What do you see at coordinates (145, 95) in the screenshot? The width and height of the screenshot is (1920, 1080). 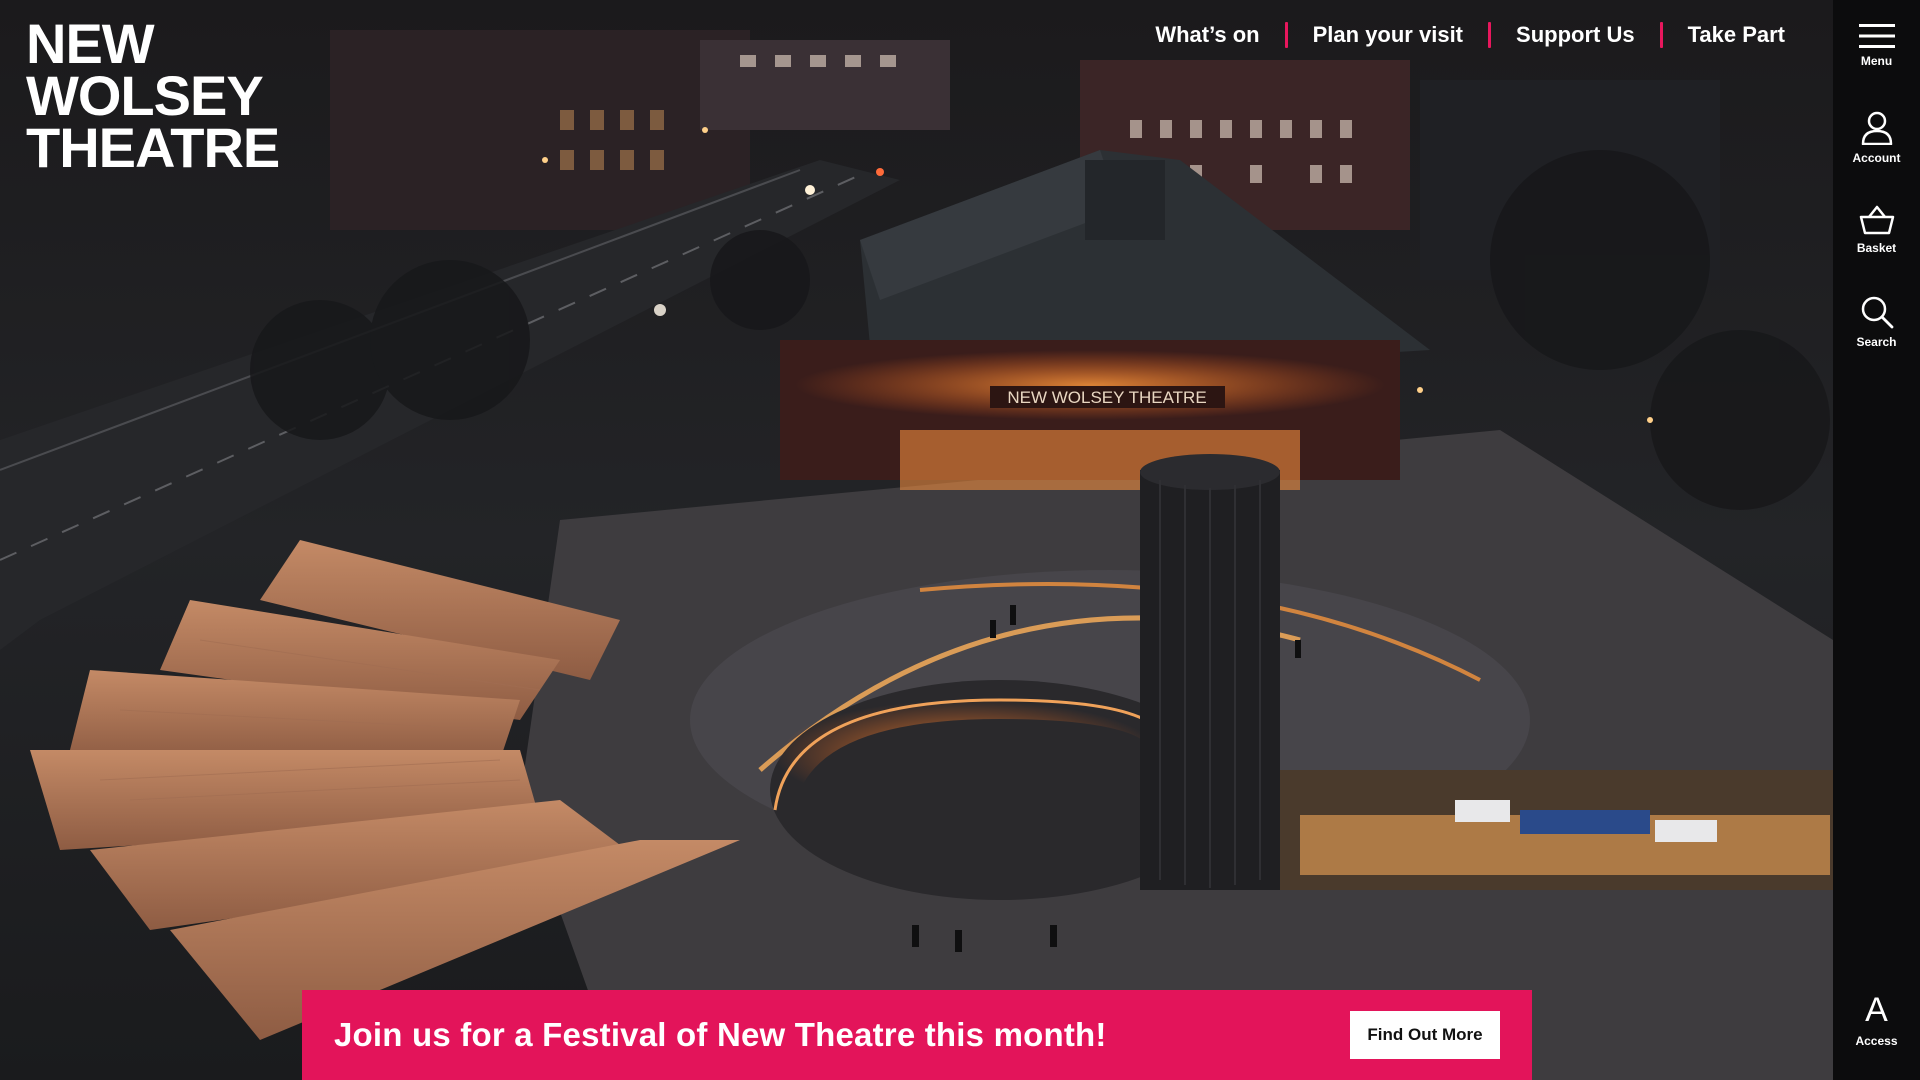 I see `logo-line-2: WOLSEY` at bounding box center [145, 95].